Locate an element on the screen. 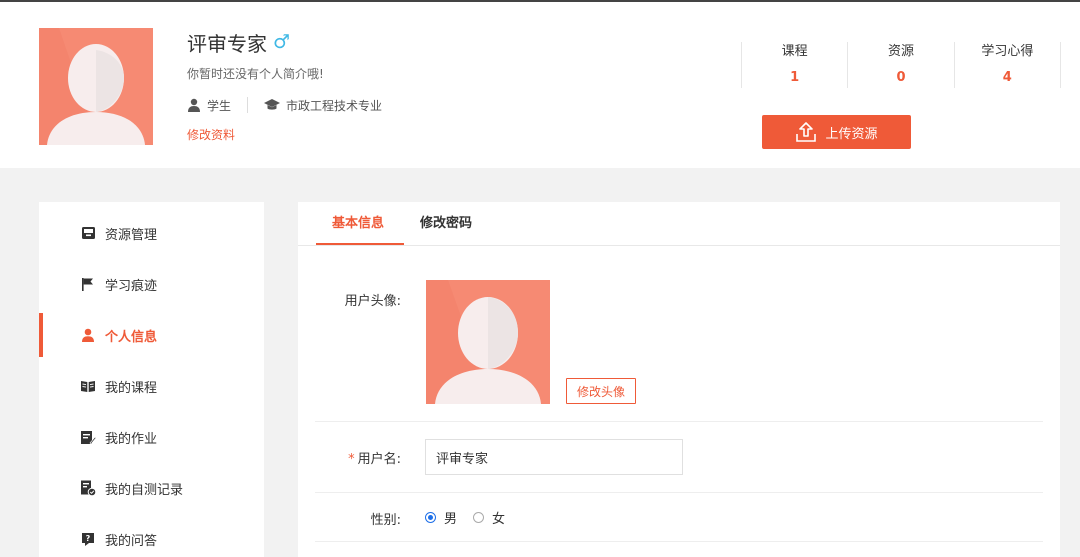 The height and width of the screenshot is (557, 1080). sidebar-item-study-trace: 学习痕迹 is located at coordinates (151, 284).